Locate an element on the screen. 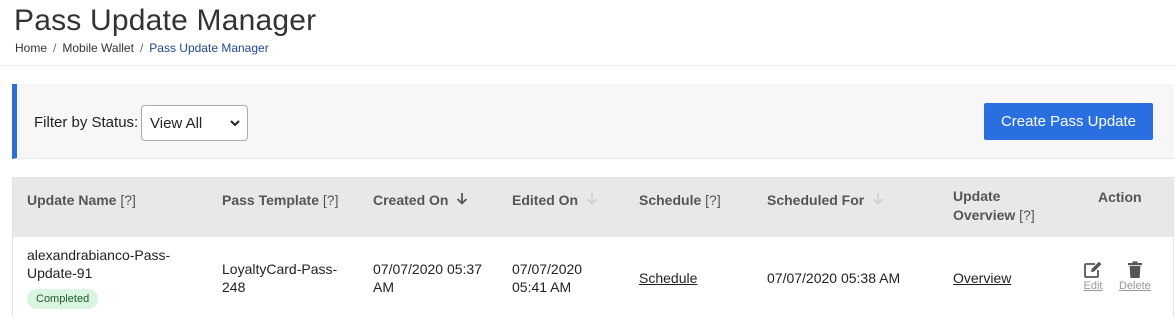  column-created-on: Created On is located at coordinates (420, 200).